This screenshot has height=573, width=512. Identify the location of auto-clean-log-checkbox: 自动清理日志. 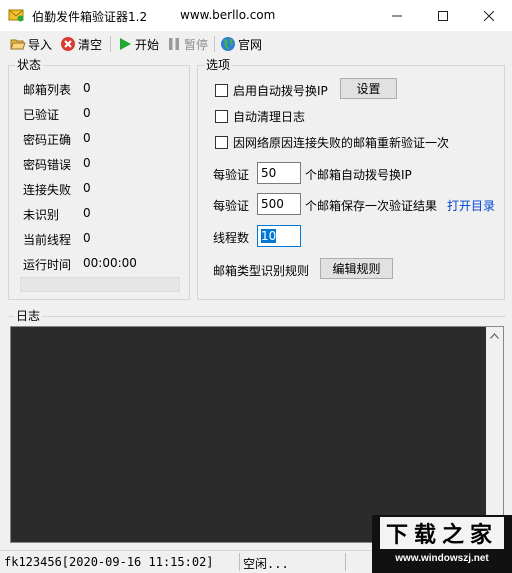
(260, 116).